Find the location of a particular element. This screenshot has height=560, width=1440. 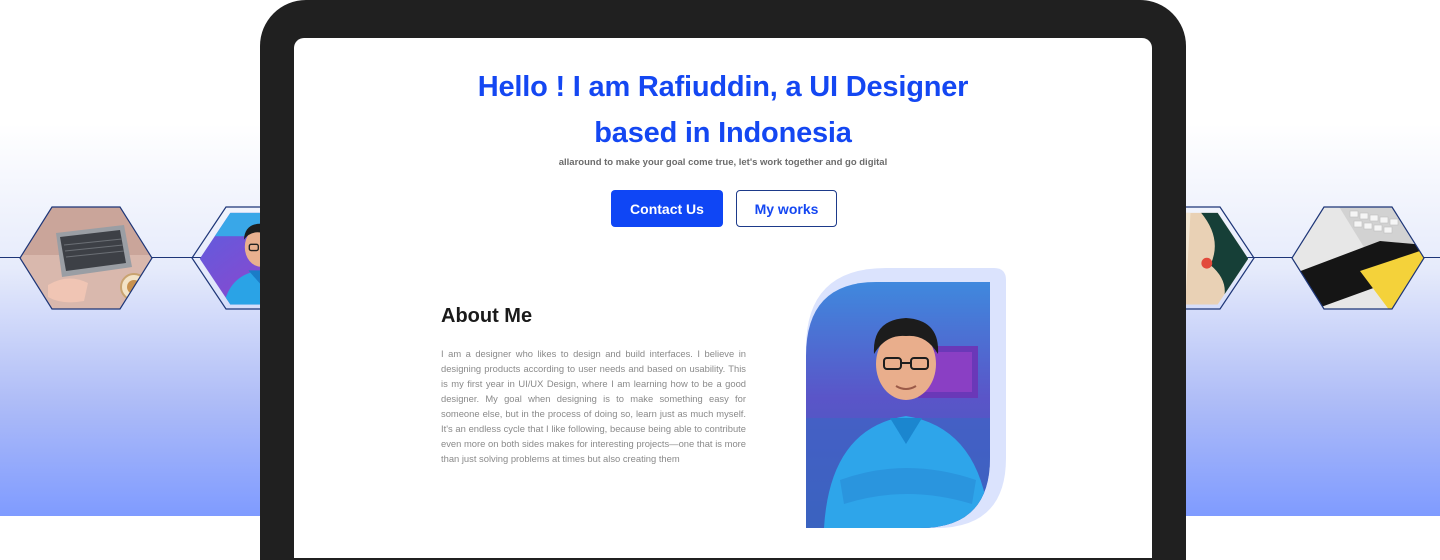

laptop-coffee-hexagon is located at coordinates (86, 258).